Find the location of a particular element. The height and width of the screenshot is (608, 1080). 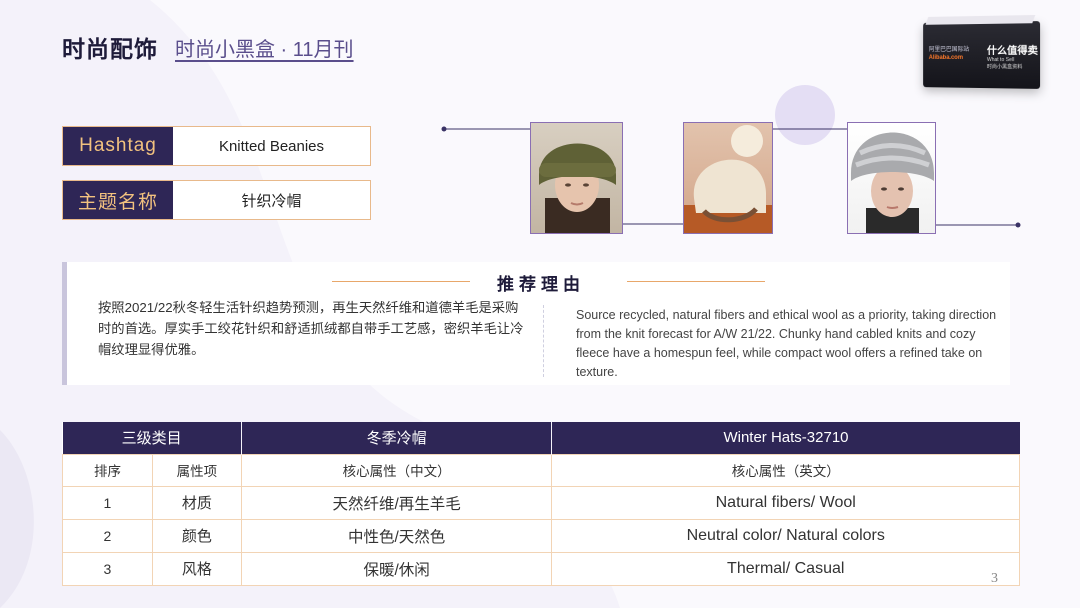

row-index: 2 is located at coordinates (107, 535).